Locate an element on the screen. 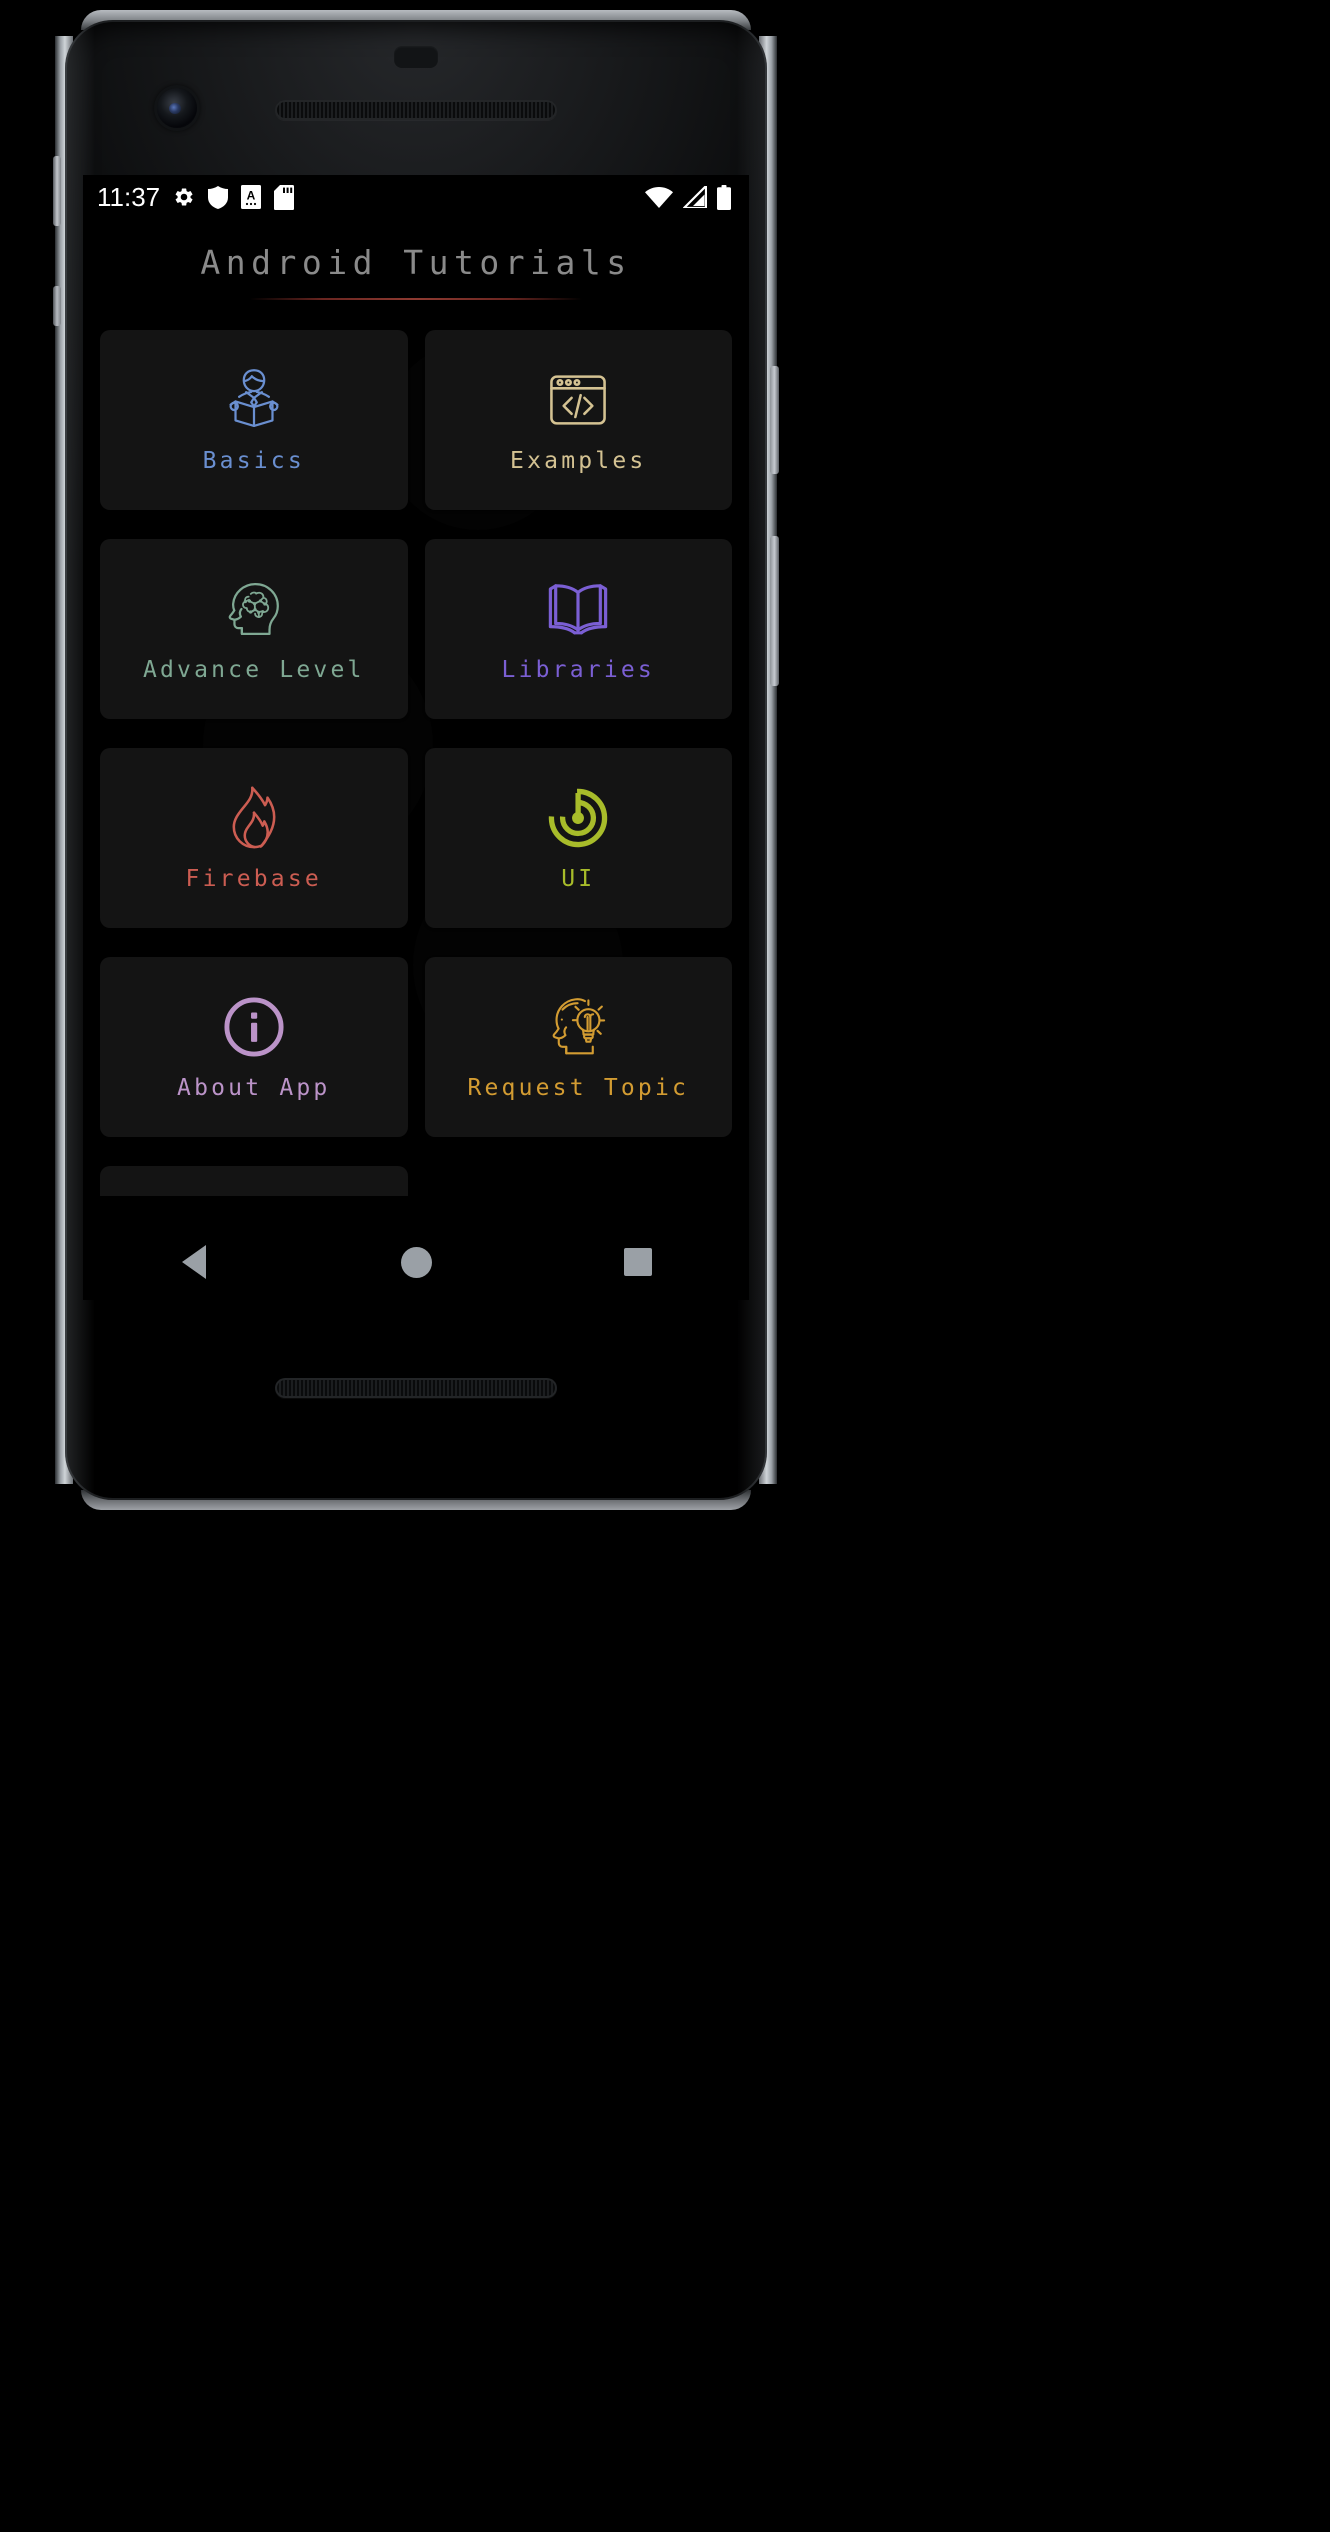 Image resolution: width=1330 pixels, height=2532 pixels. recents-square-icon is located at coordinates (638, 1262).